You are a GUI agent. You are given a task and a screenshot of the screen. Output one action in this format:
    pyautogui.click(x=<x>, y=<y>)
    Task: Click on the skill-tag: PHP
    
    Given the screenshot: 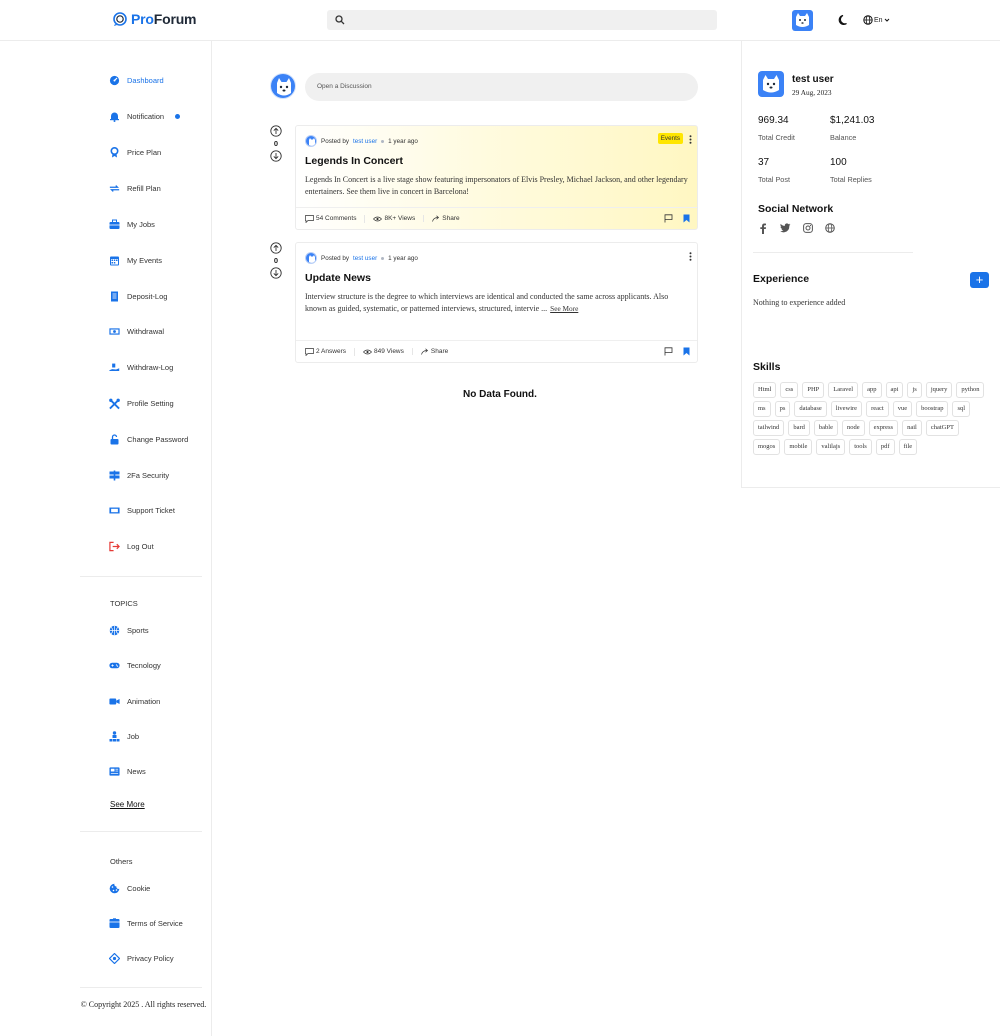 What is the action you would take?
    pyautogui.click(x=813, y=390)
    